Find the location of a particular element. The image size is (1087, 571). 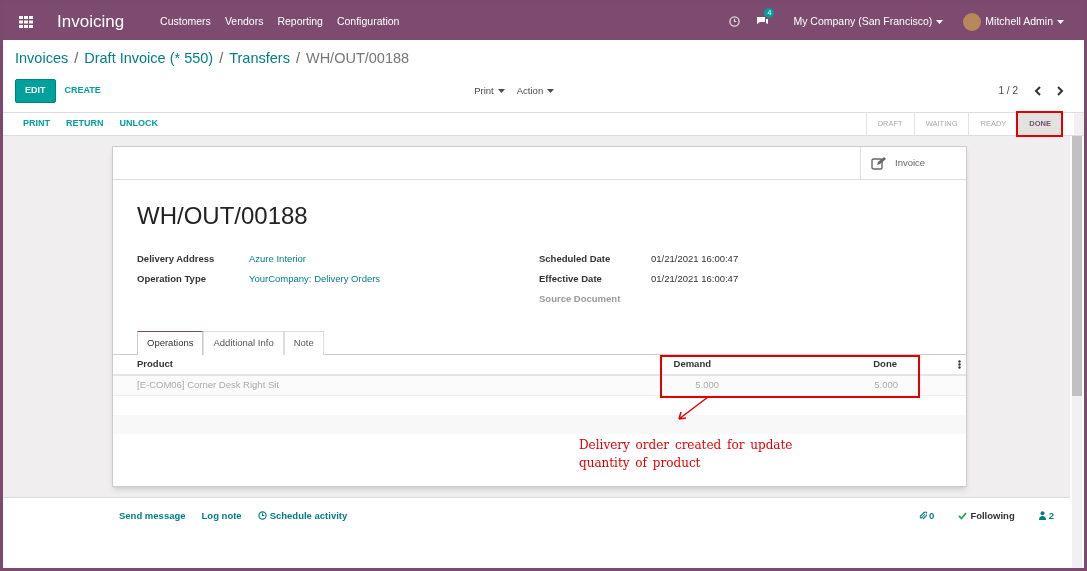

field-label: Effective Date is located at coordinates (571, 279).